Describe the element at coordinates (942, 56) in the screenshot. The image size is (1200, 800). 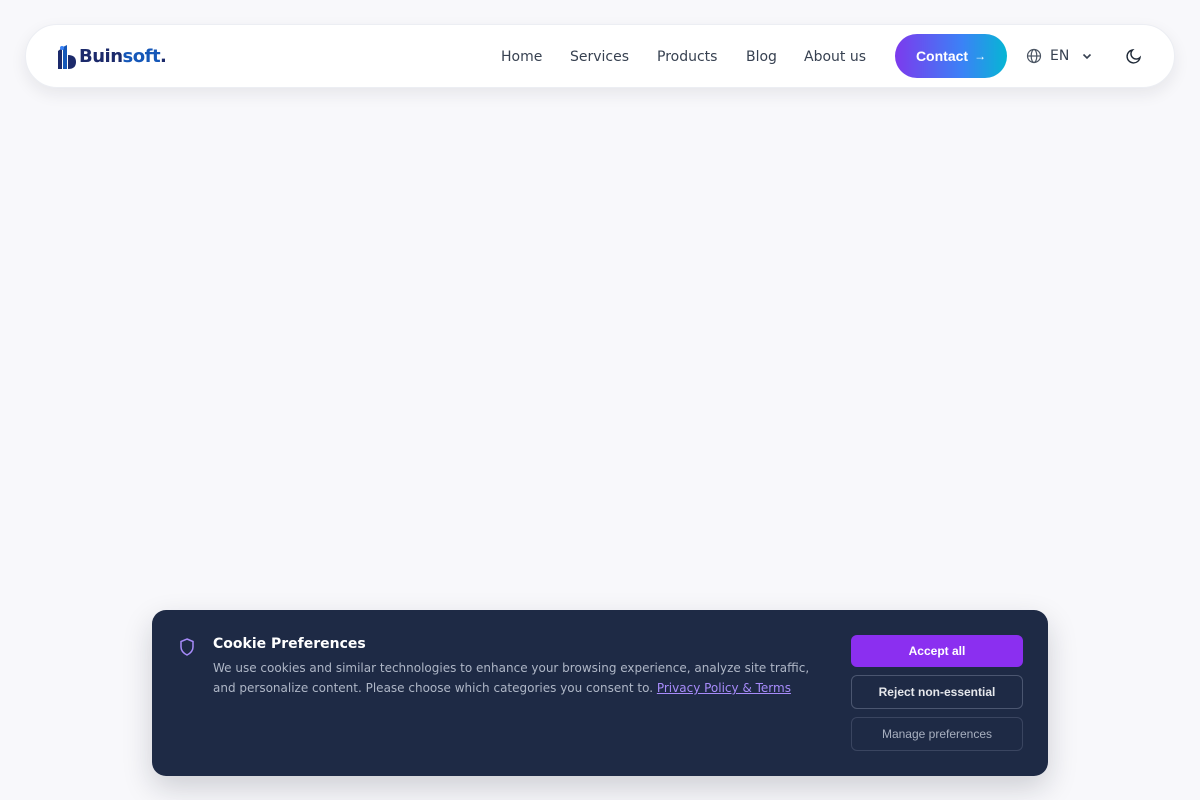
I see `contact-button-label: Contact` at that location.